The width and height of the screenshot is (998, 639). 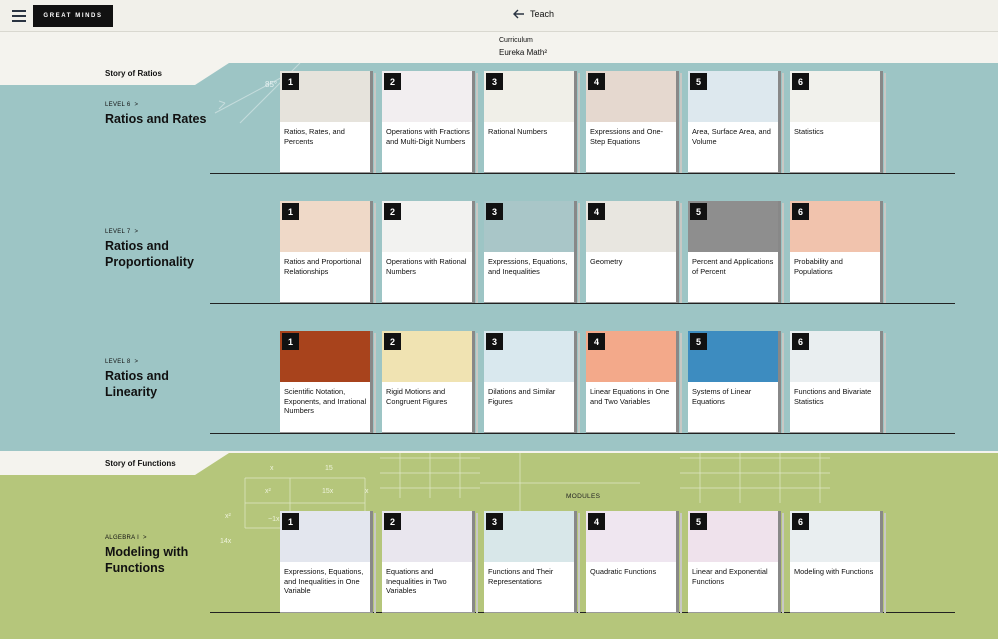 I want to click on level-8-label: LEVEL 8 >, so click(x=122, y=362).